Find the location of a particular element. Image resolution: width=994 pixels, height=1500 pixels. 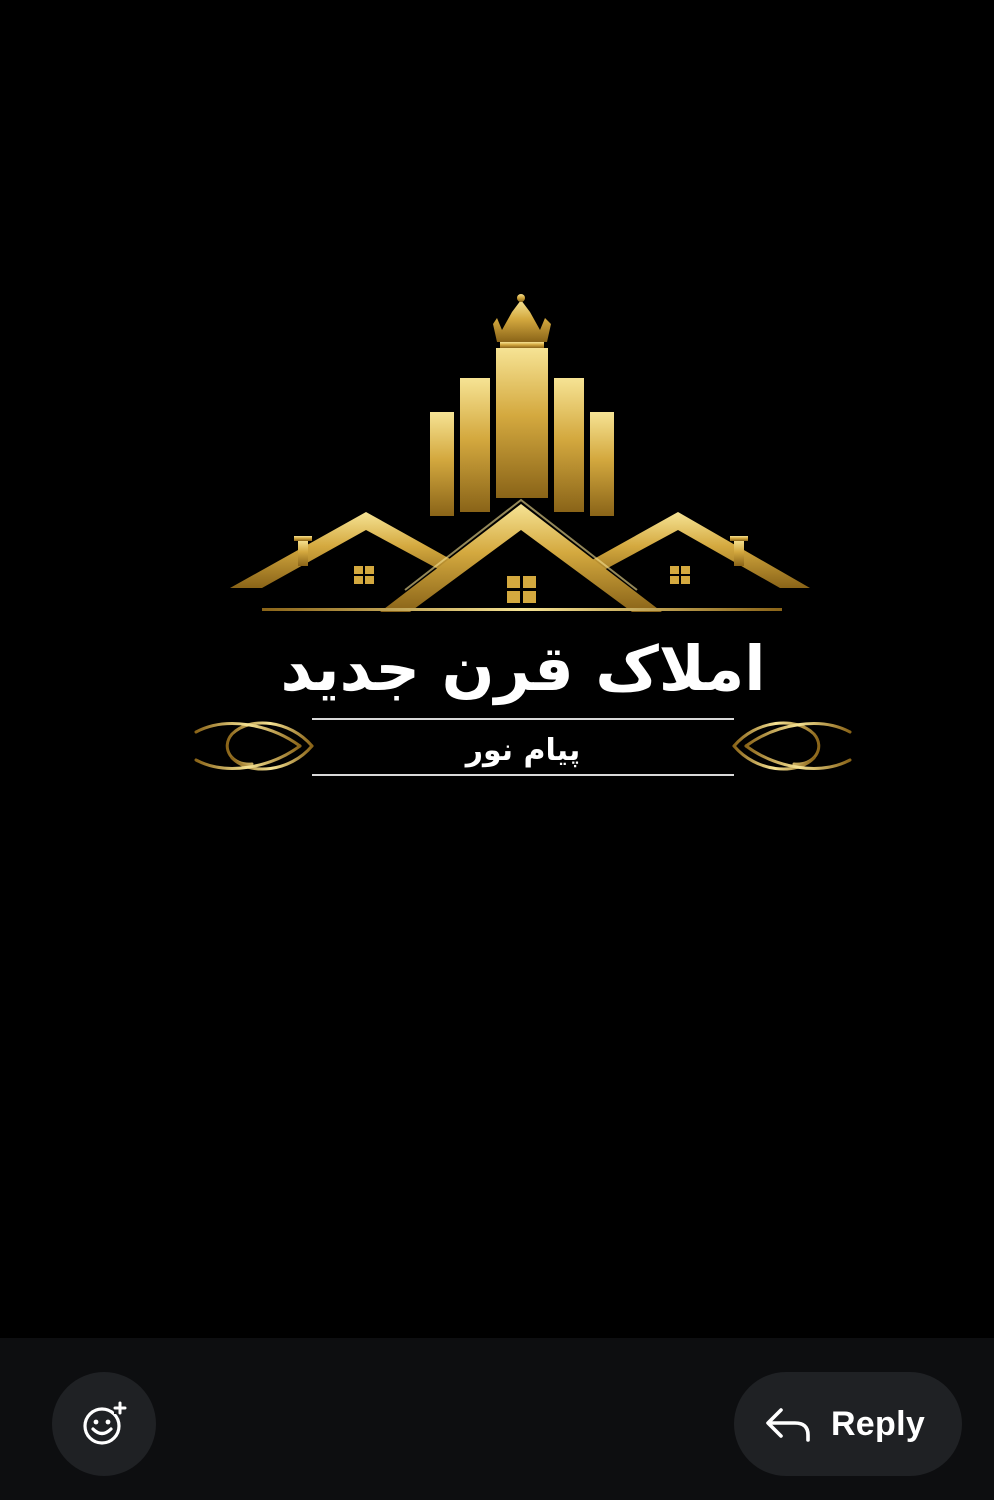

reply-arrow-icon is located at coordinates (788, 1424).